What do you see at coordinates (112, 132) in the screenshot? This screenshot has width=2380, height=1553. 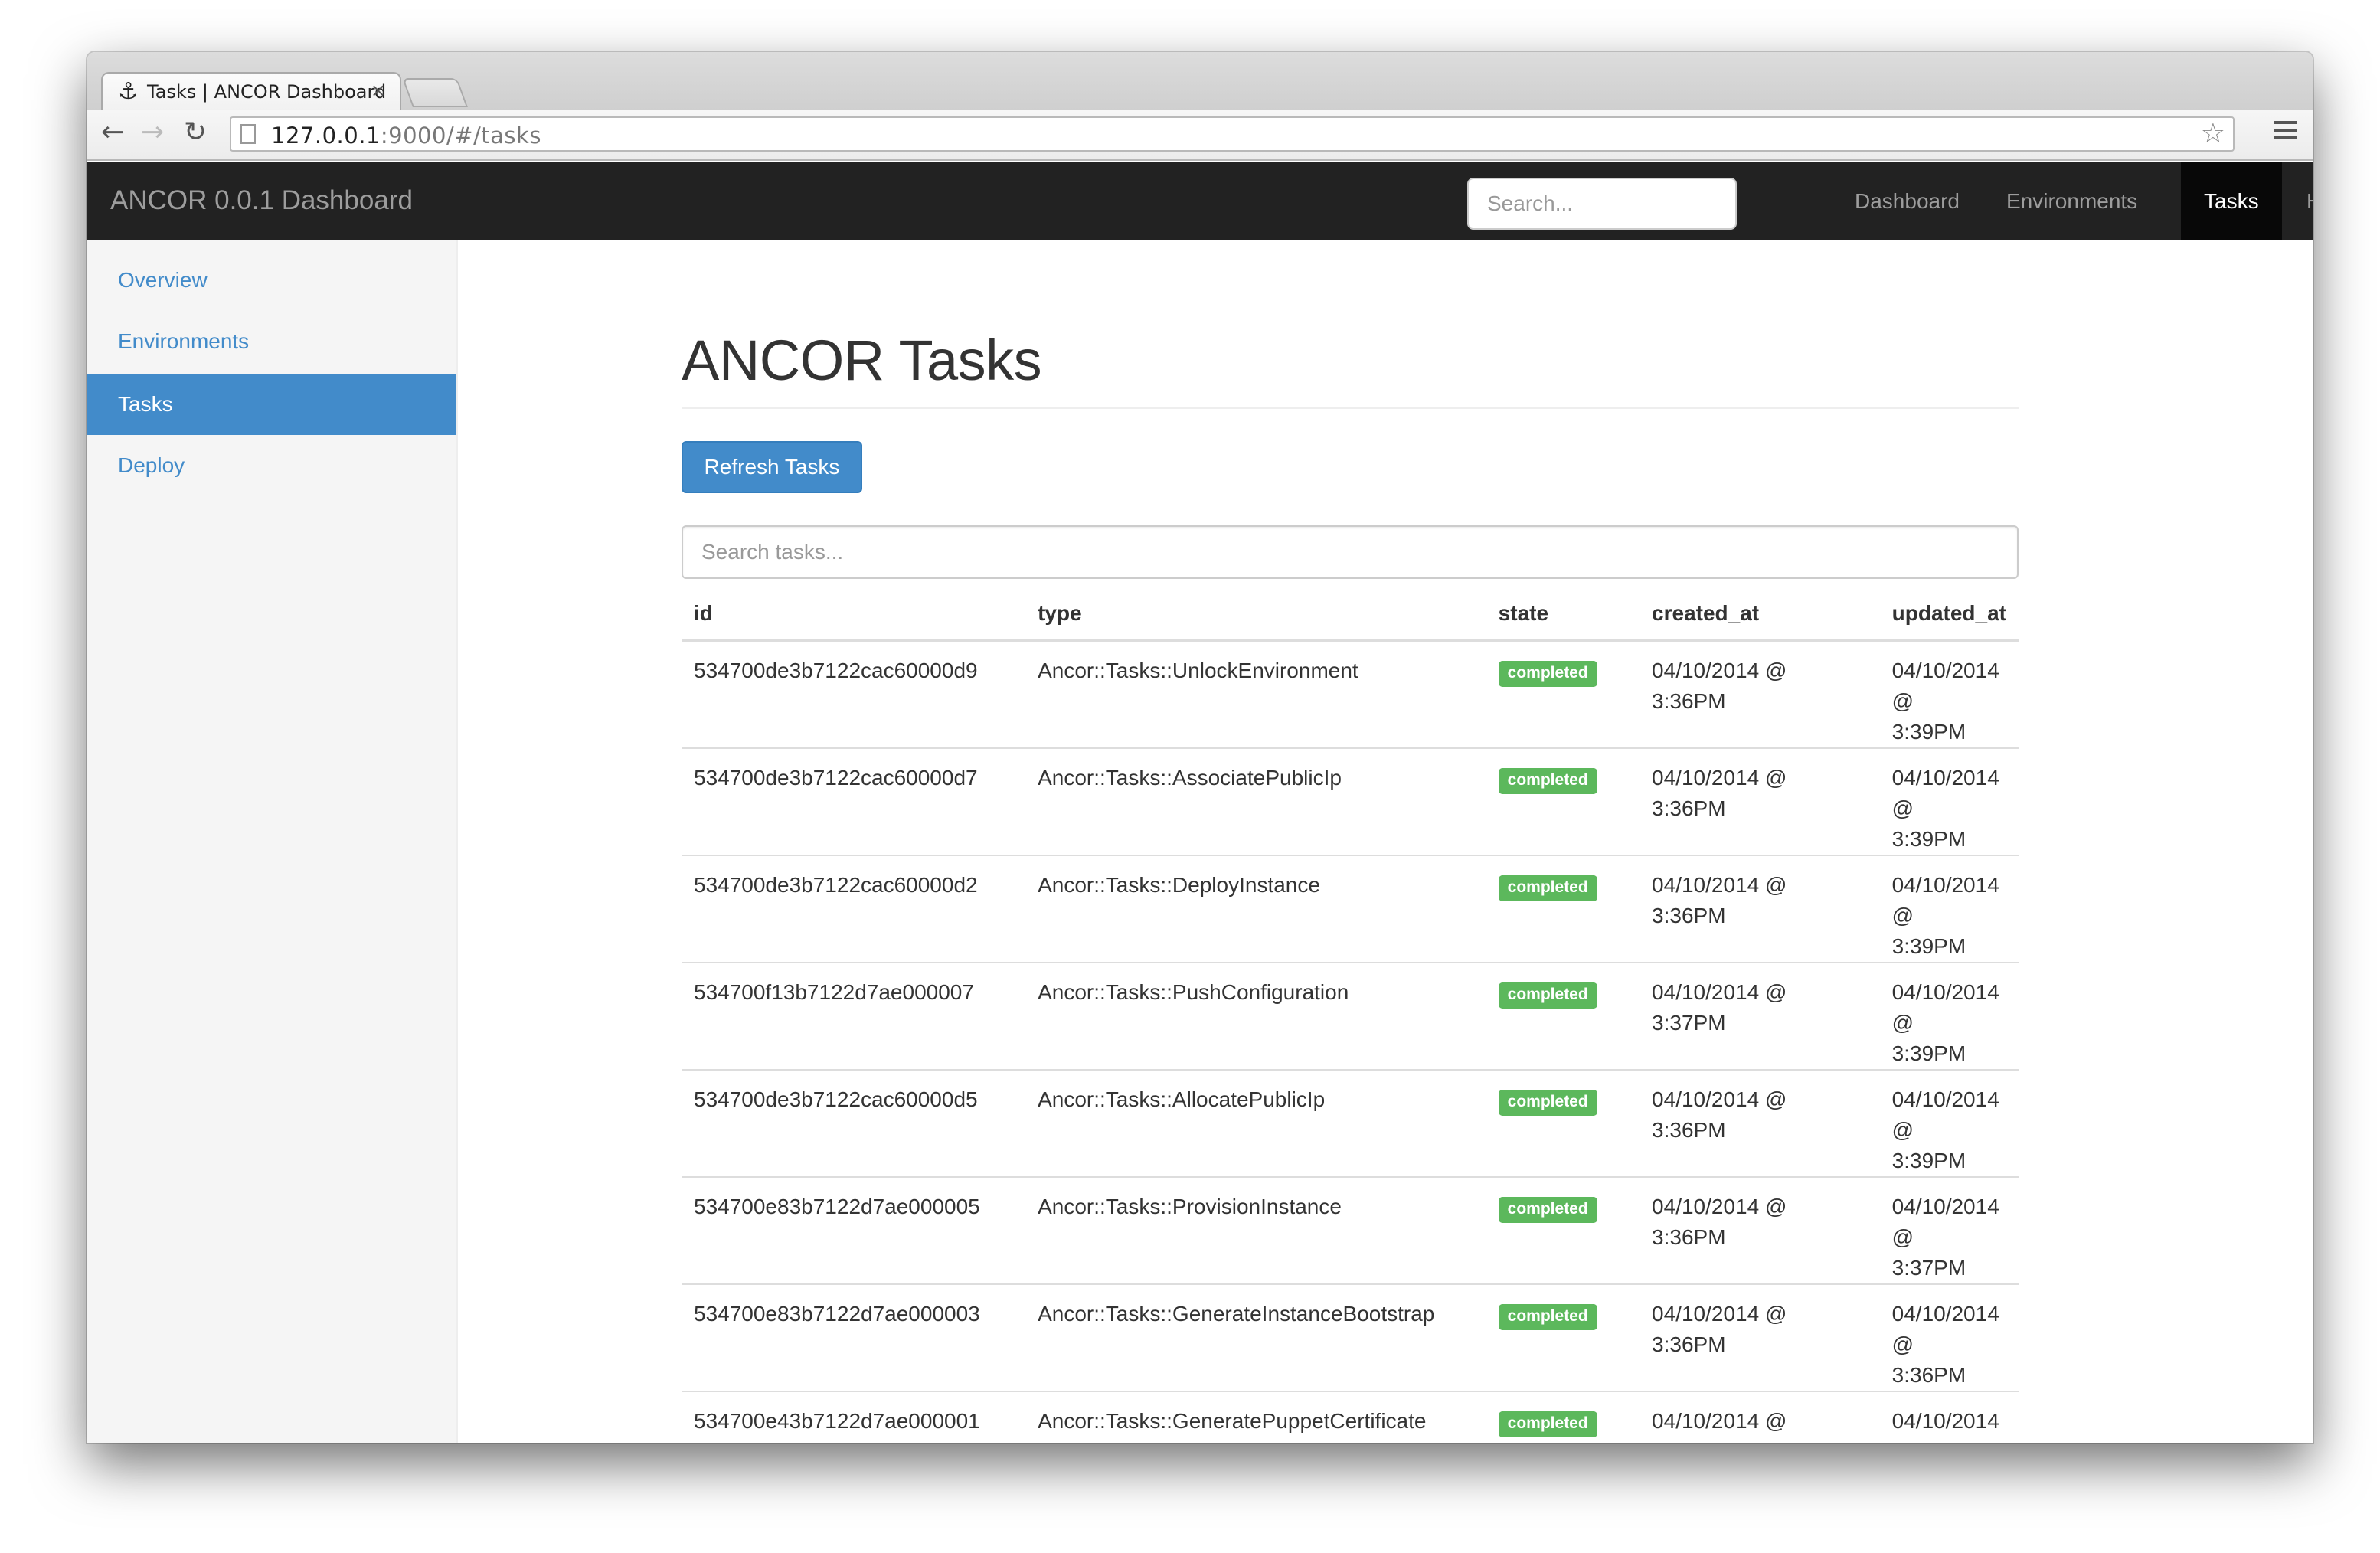 I see `back-arrow-icon: ←` at bounding box center [112, 132].